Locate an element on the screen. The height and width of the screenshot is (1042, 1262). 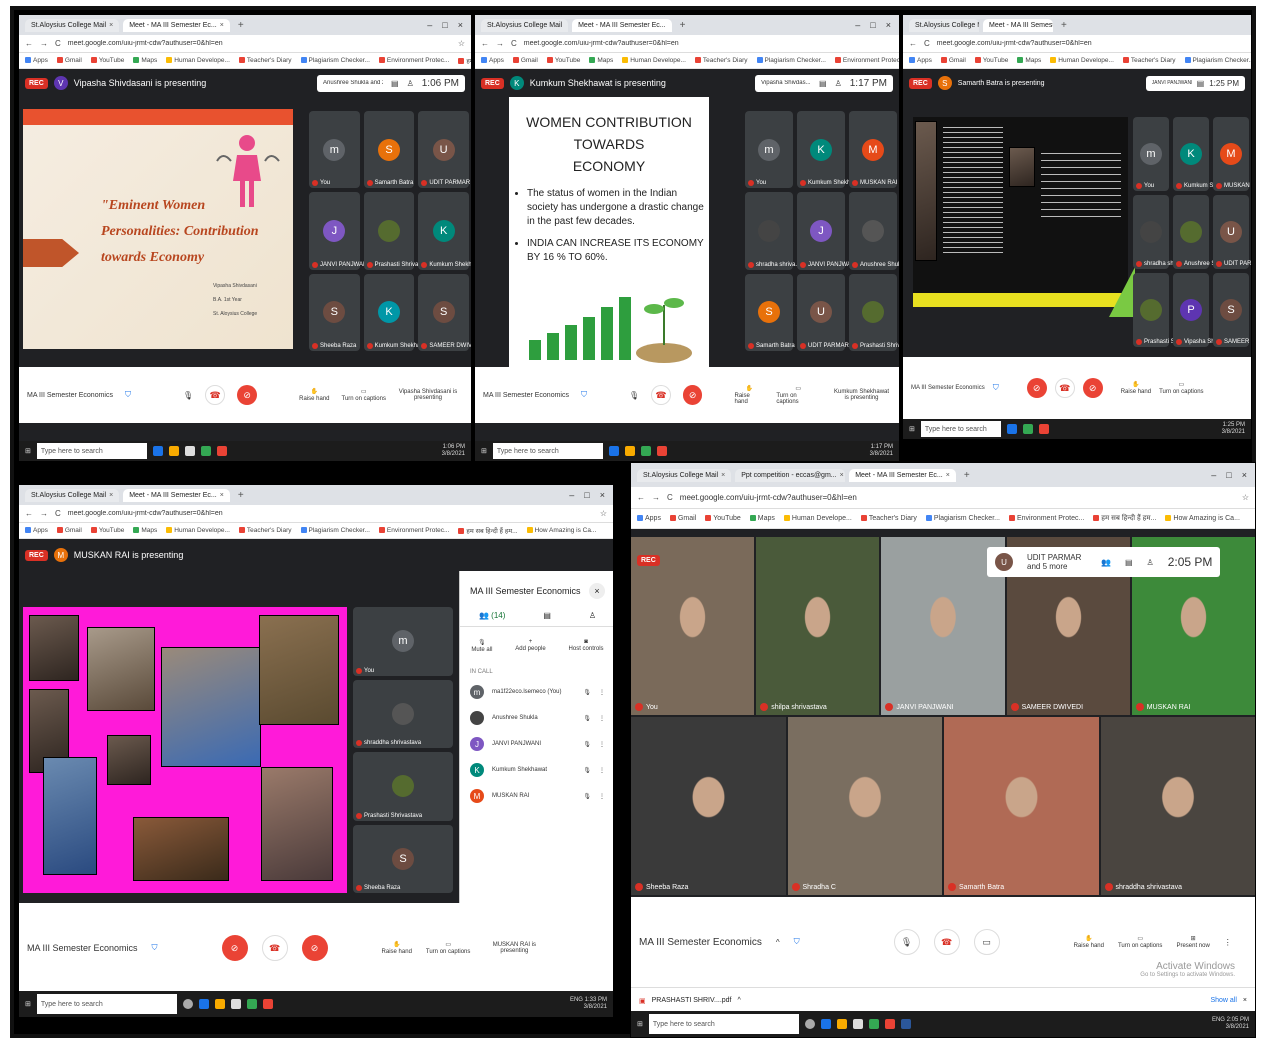
star-icon: ☆ is located at coordinates (1245, 497).